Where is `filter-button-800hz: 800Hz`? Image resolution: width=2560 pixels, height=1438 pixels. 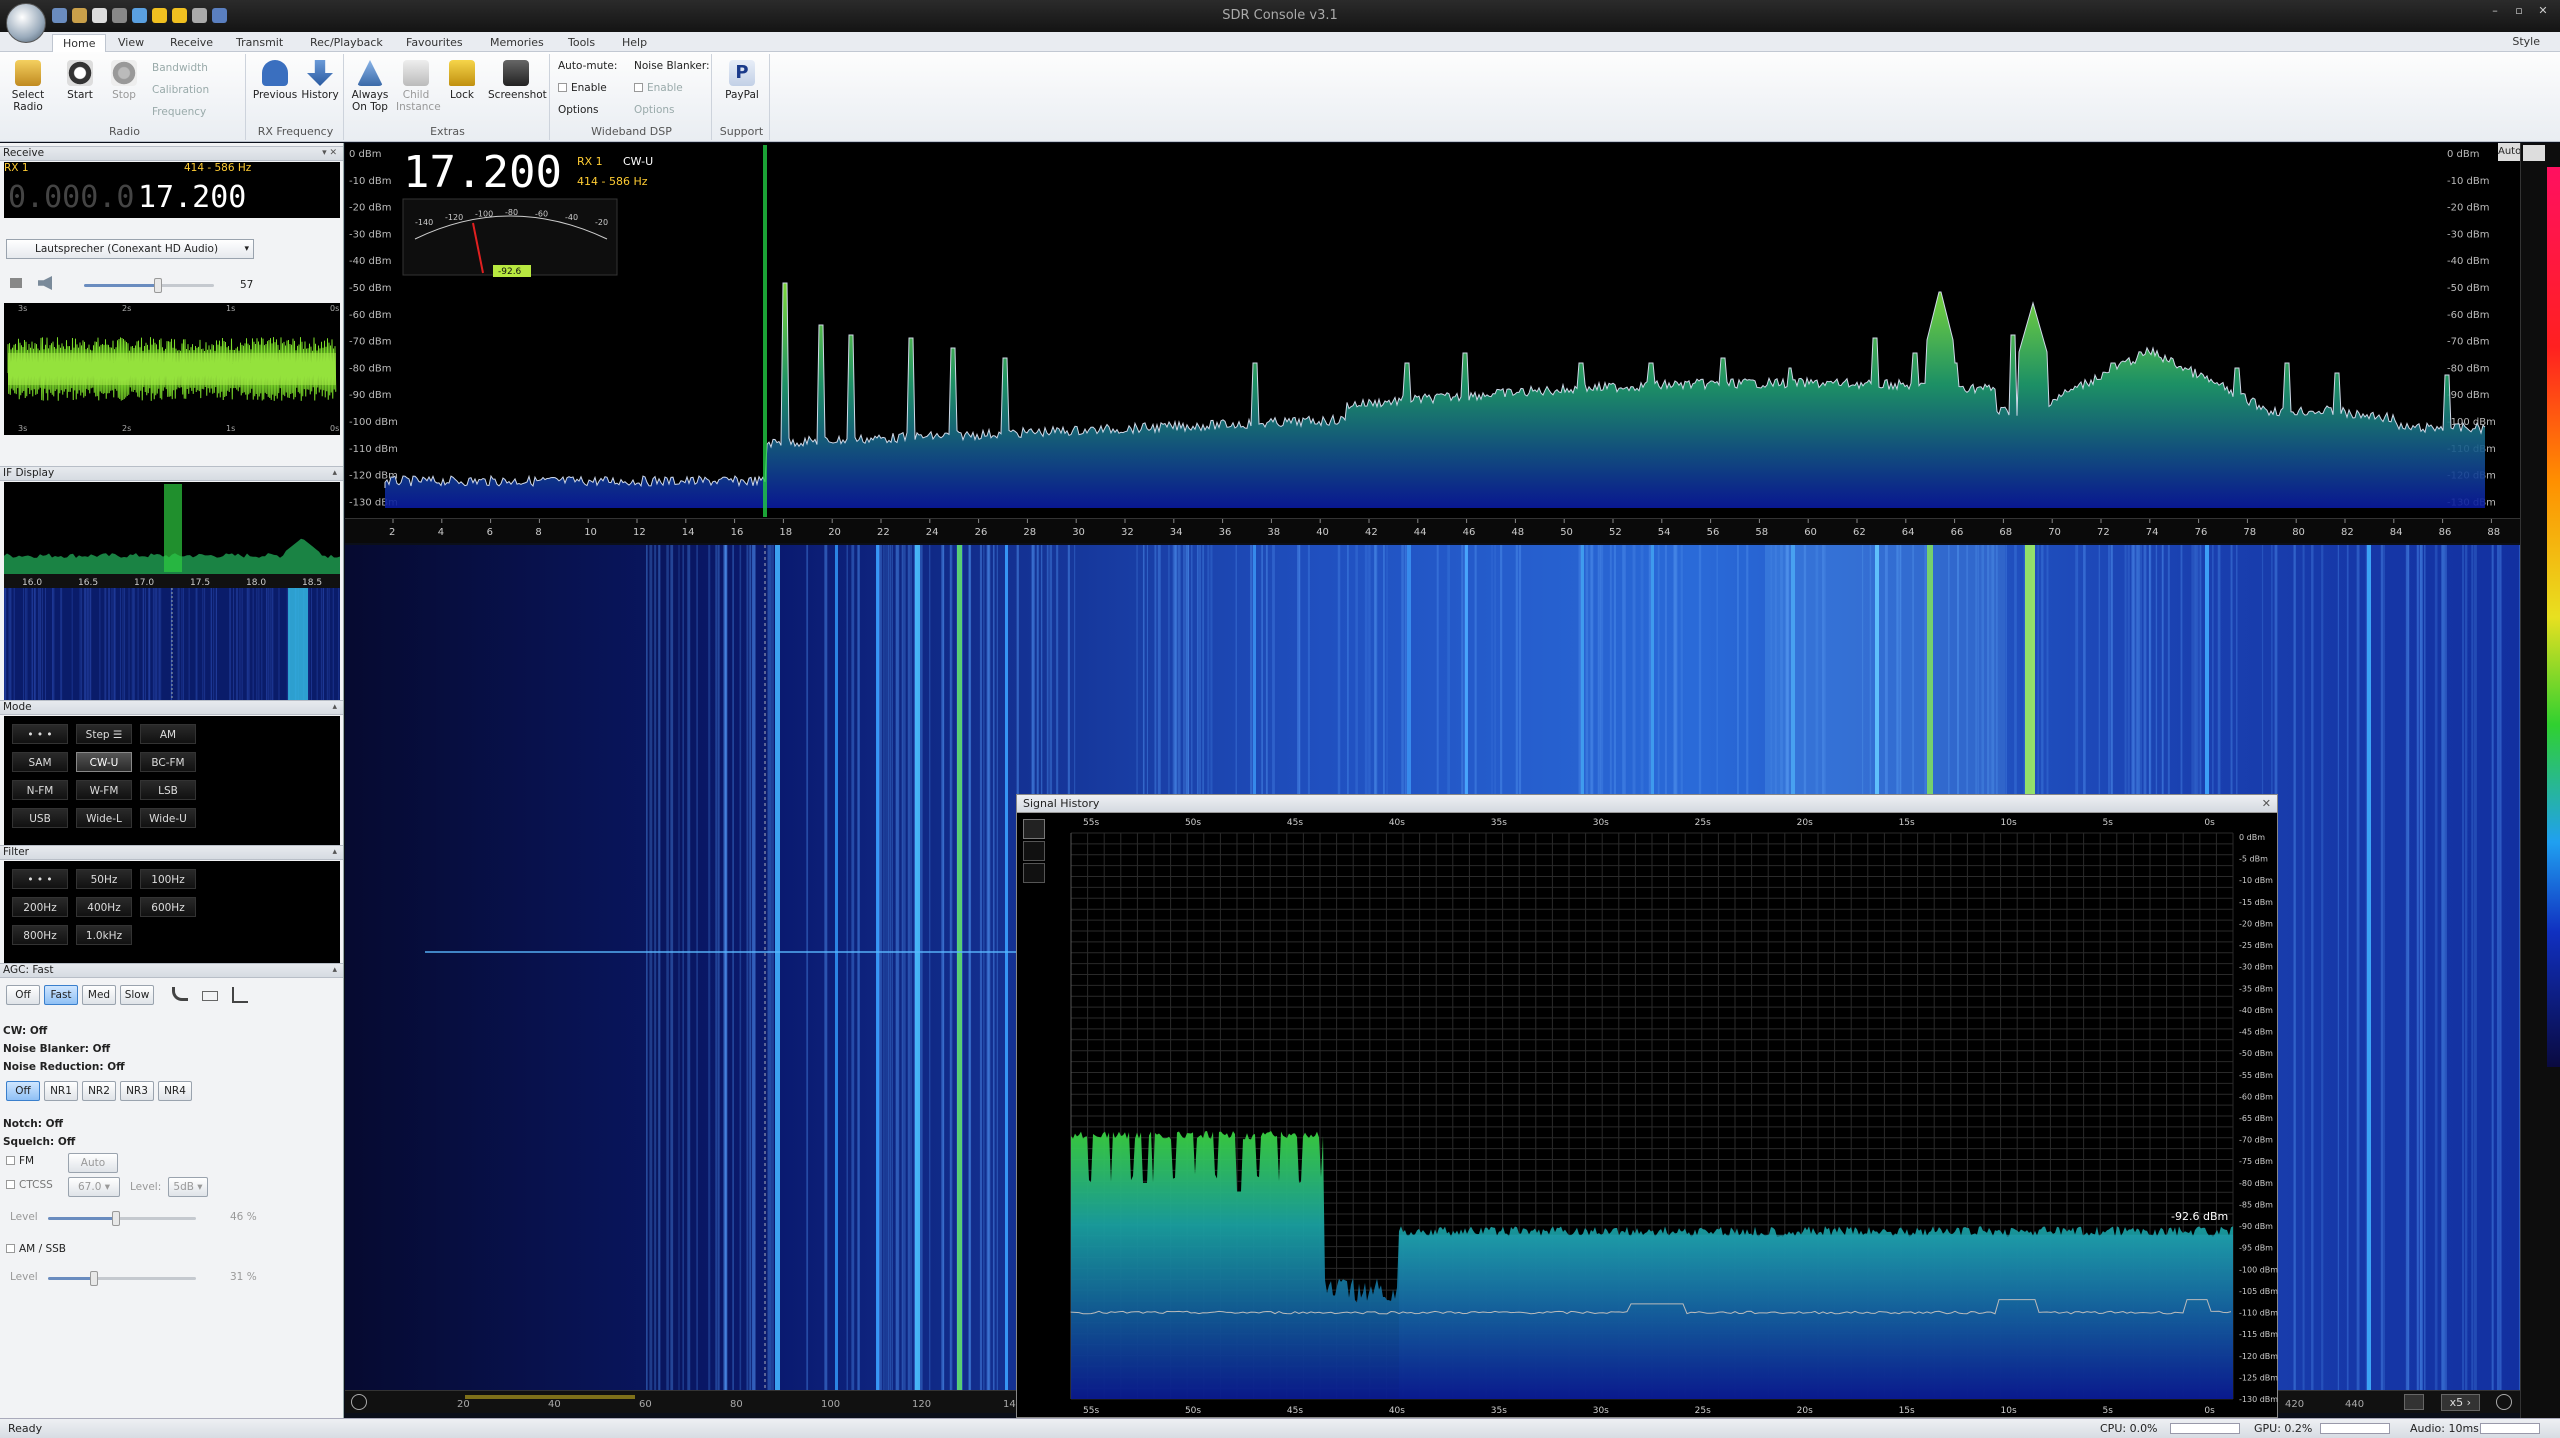
filter-button-800hz: 800Hz is located at coordinates (40, 935).